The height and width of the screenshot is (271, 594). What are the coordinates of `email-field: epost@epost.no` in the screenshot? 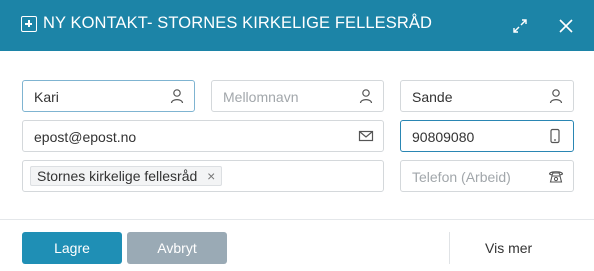 It's located at (203, 136).